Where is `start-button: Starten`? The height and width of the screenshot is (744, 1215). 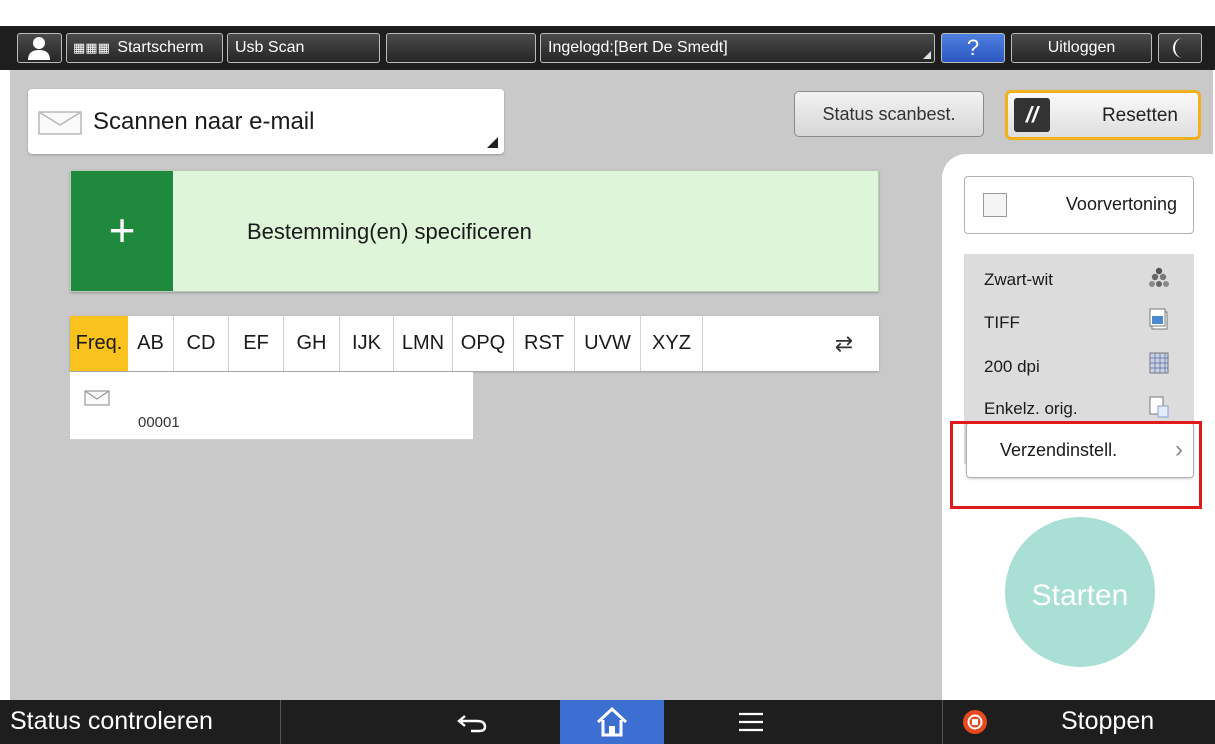 start-button: Starten is located at coordinates (1080, 592).